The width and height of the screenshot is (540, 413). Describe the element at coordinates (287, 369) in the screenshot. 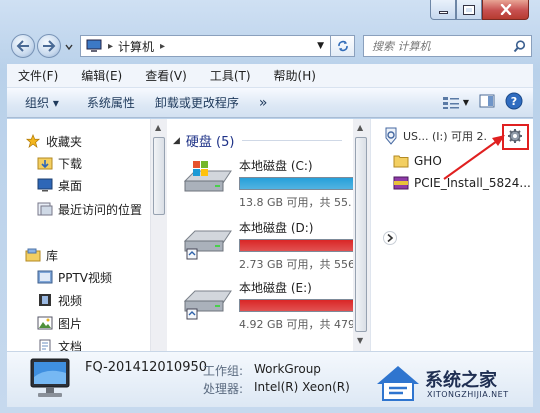

I see `workgroup-value: WorkGroup` at that location.